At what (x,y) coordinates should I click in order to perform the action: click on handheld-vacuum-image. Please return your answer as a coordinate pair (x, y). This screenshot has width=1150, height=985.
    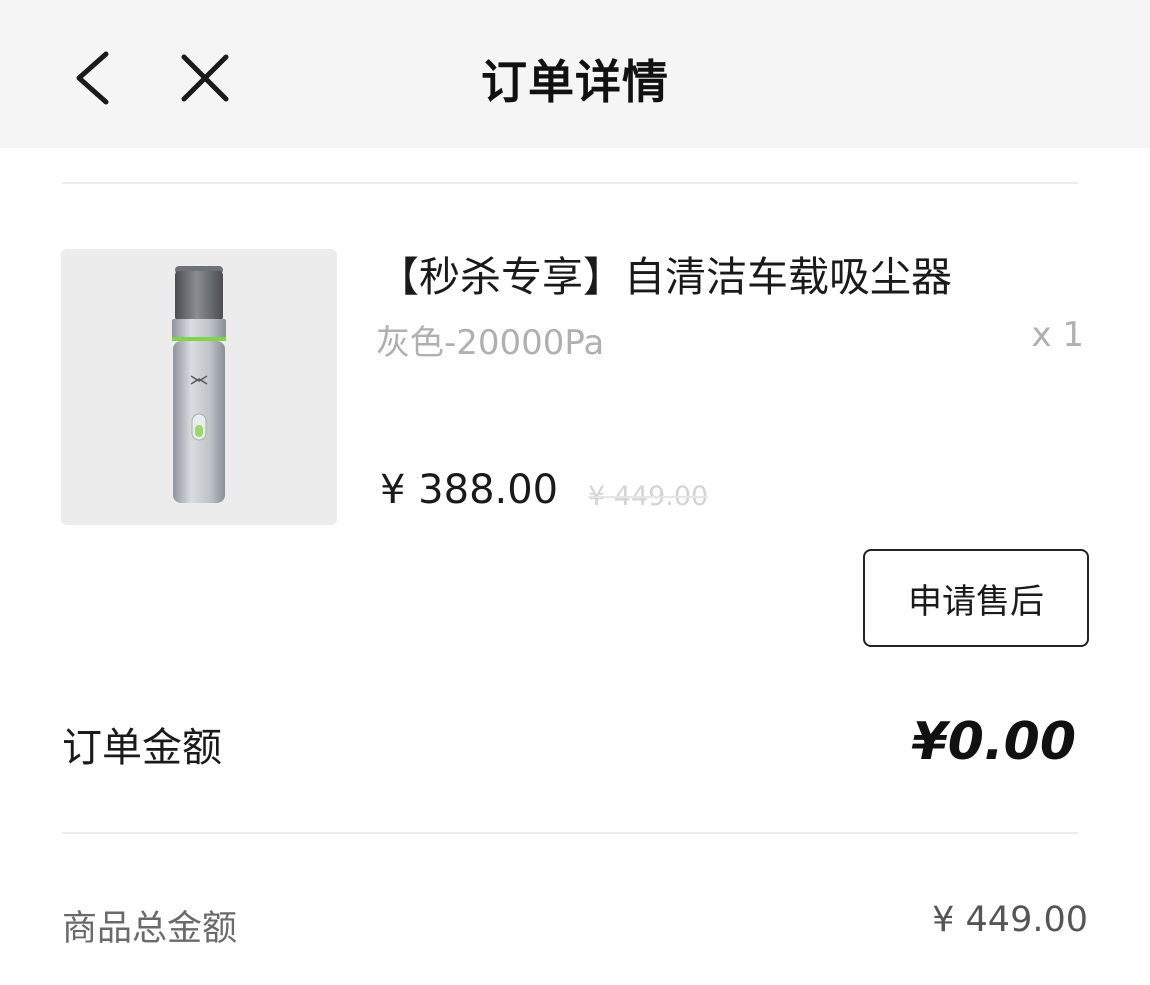
    Looking at the image, I should click on (199, 384).